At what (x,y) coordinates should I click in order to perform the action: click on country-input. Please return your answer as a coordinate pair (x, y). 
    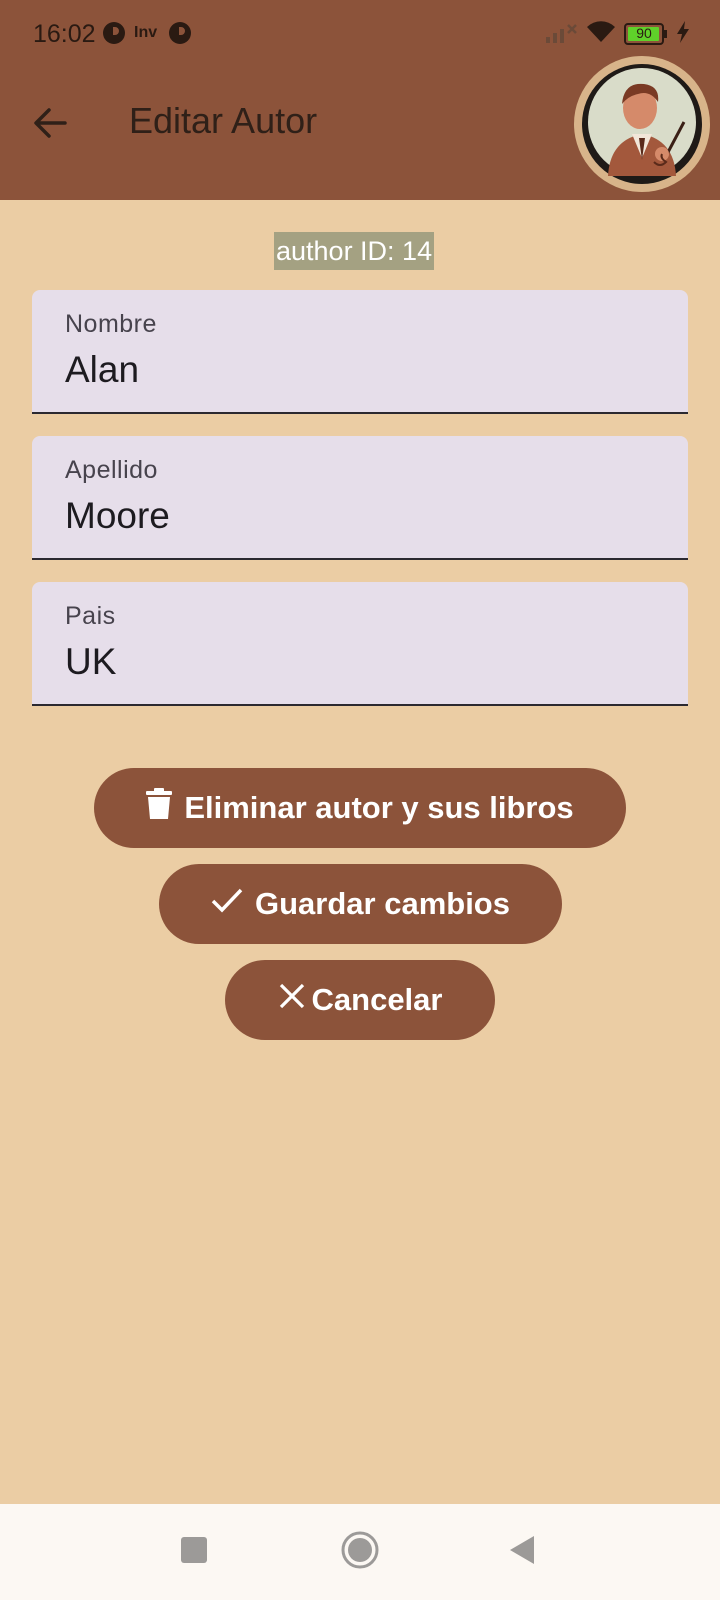
    Looking at the image, I should click on (355, 662).